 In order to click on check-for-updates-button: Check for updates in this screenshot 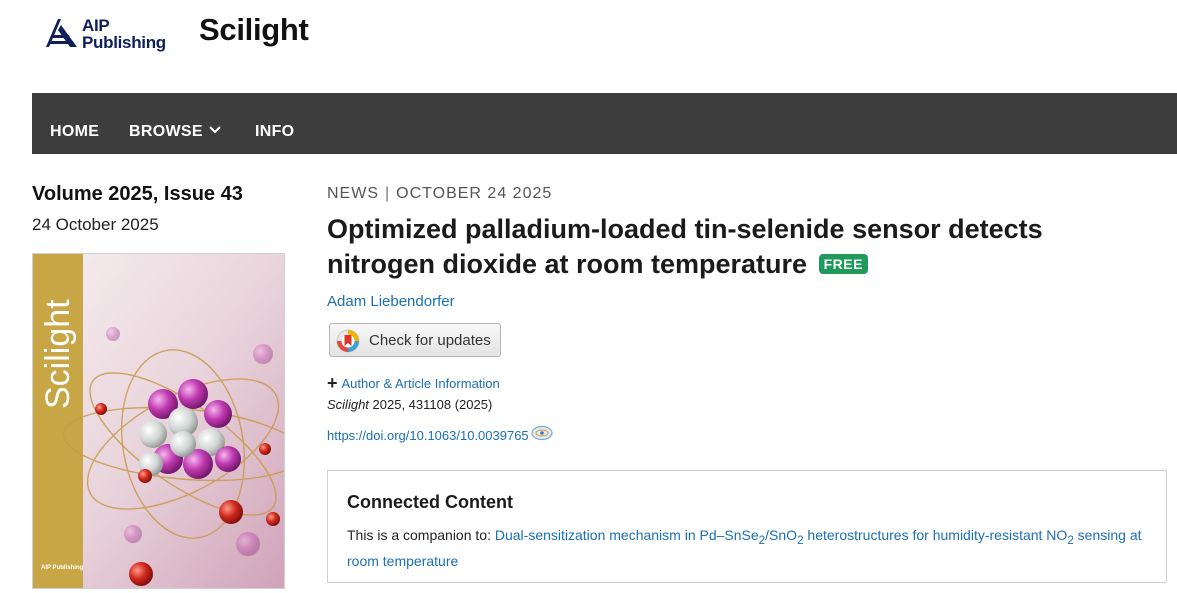, I will do `click(415, 340)`.